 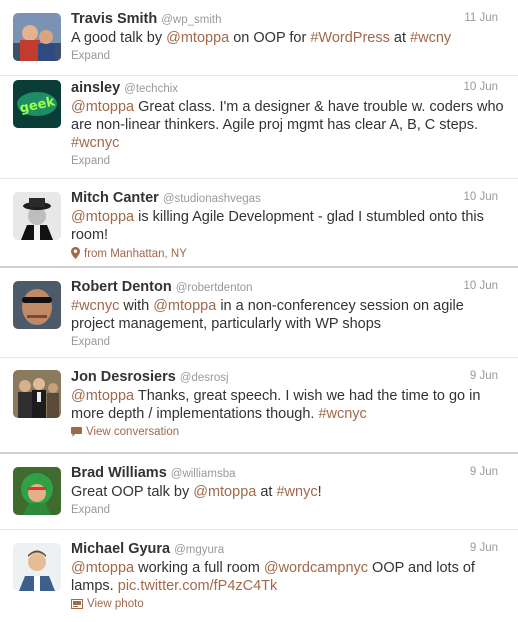 What do you see at coordinates (319, 492) in the screenshot?
I see `text-segment: !` at bounding box center [319, 492].